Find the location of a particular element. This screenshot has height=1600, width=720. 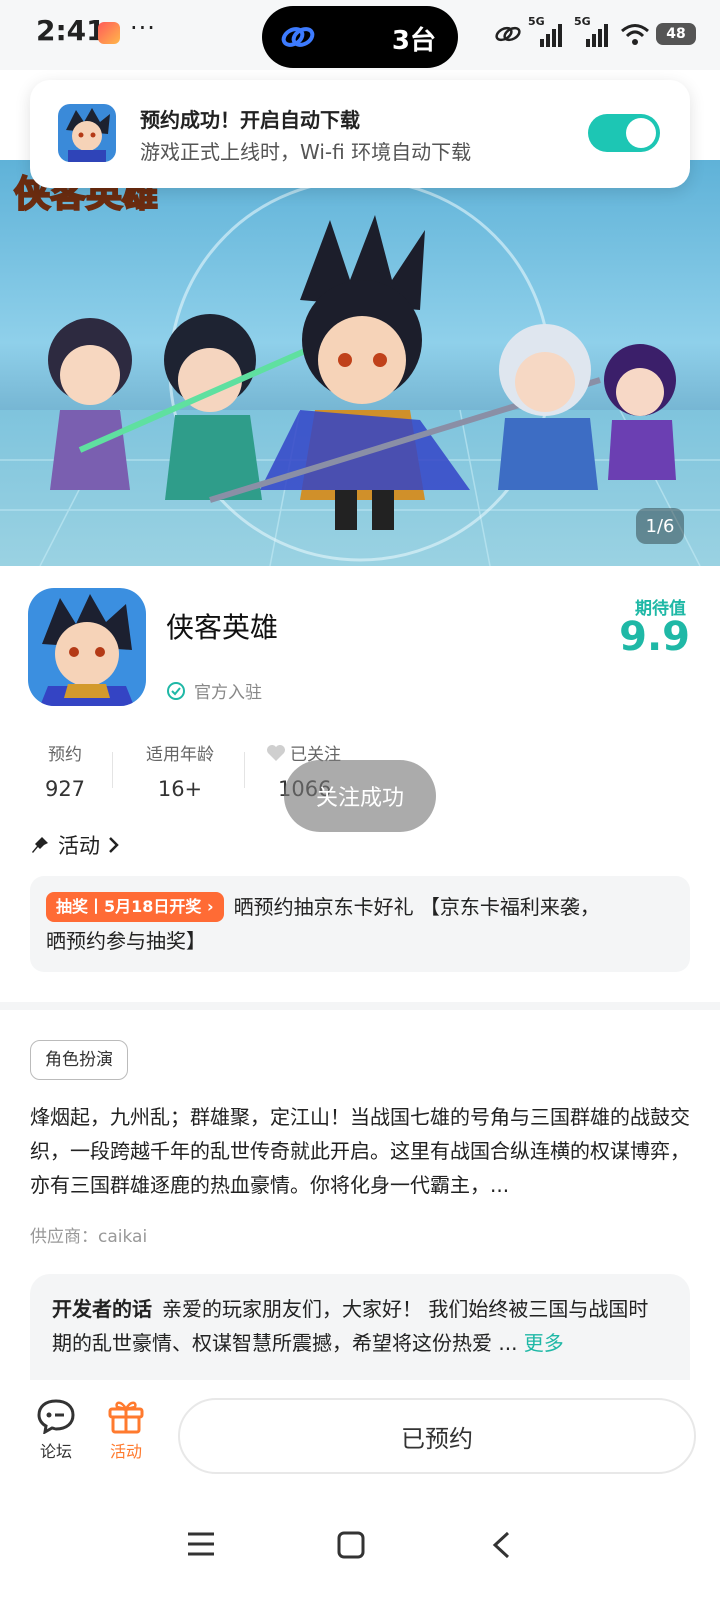

status-bar: 2:41 ··· 3台 5G 5G 48 is located at coordinates (360, 35).